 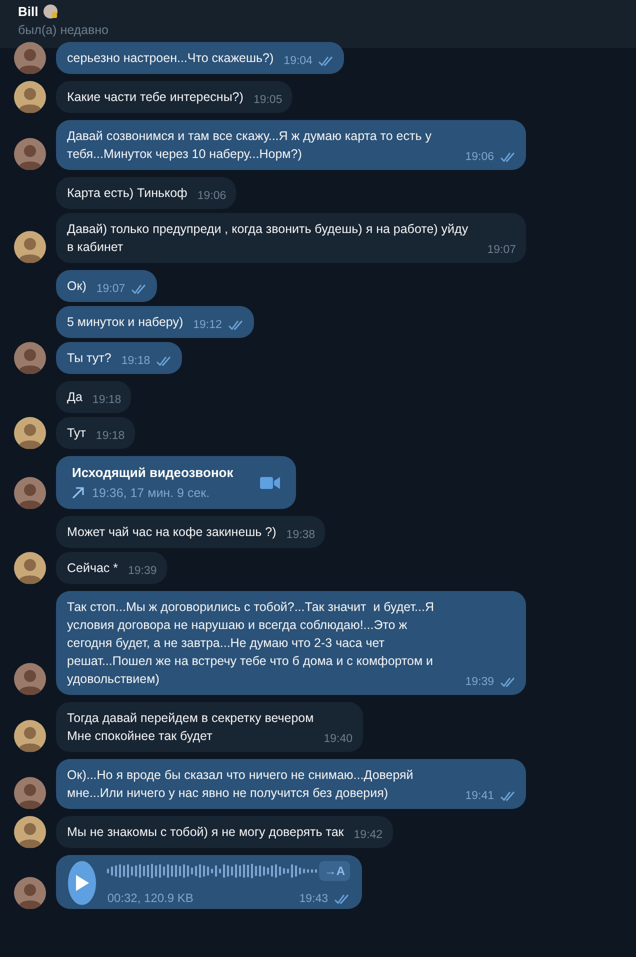 What do you see at coordinates (125, 322) in the screenshot?
I see `message-text: 5 минуток и наберу)` at bounding box center [125, 322].